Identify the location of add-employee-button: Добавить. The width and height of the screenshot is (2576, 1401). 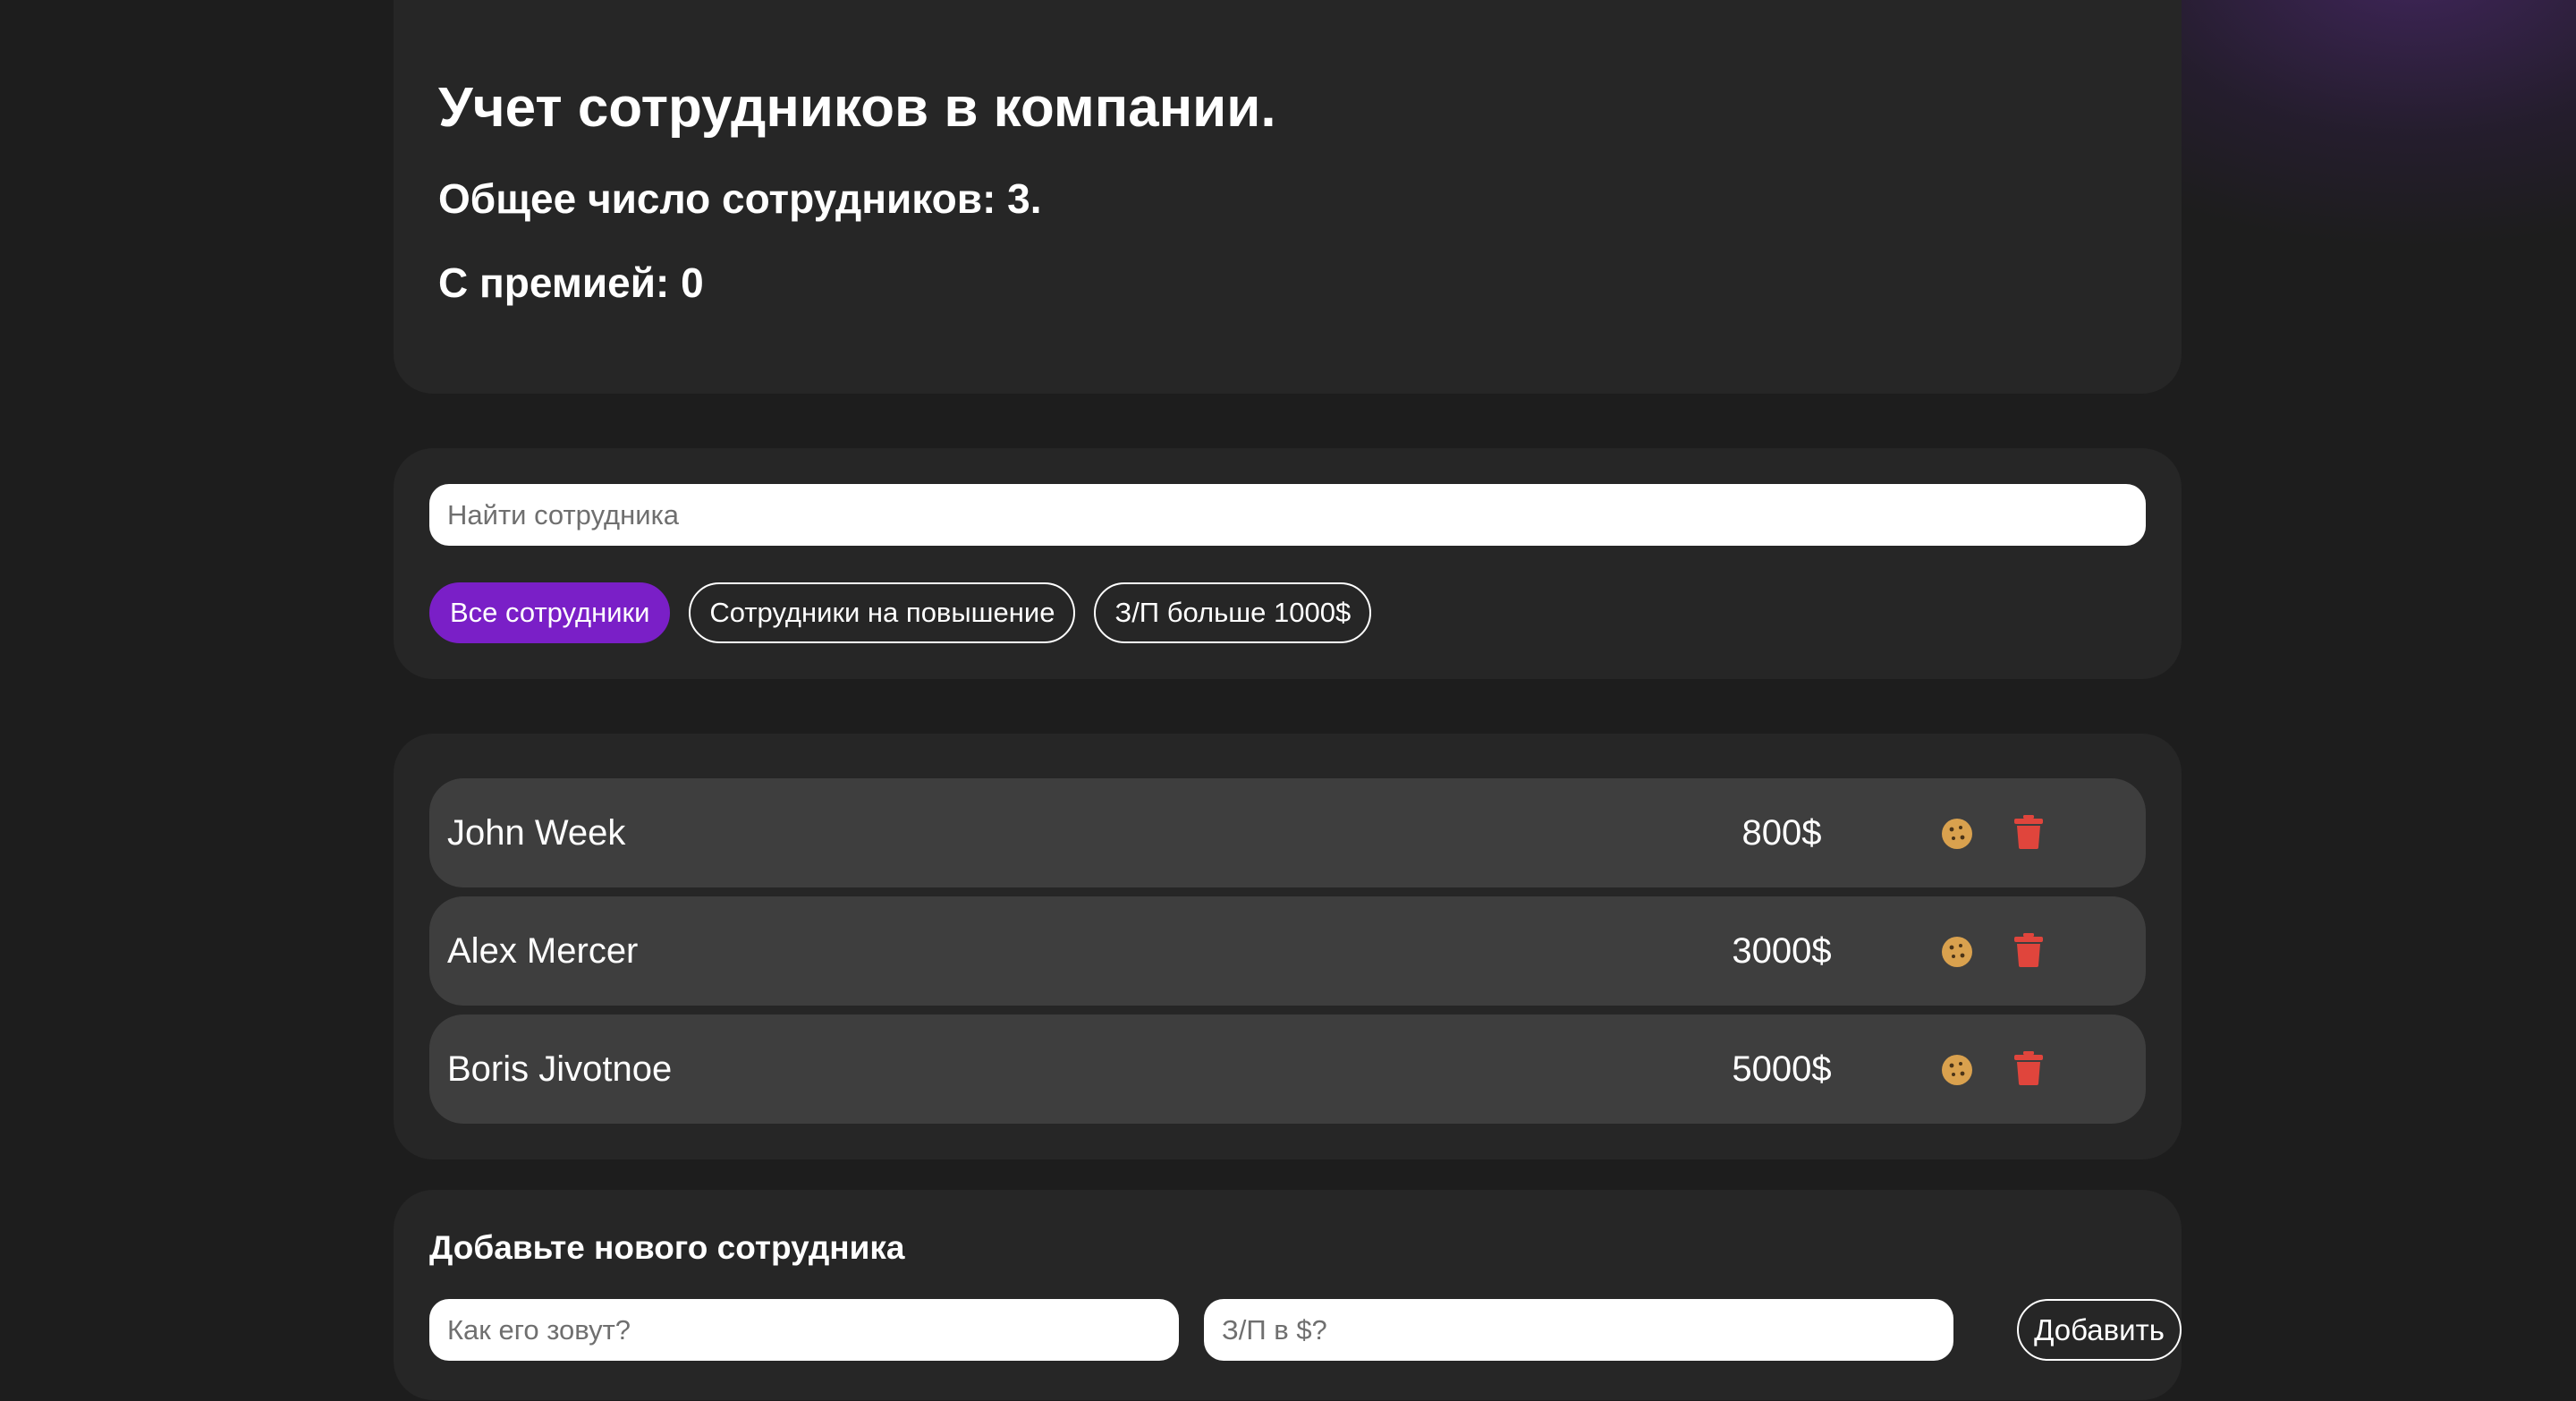
(2099, 1330).